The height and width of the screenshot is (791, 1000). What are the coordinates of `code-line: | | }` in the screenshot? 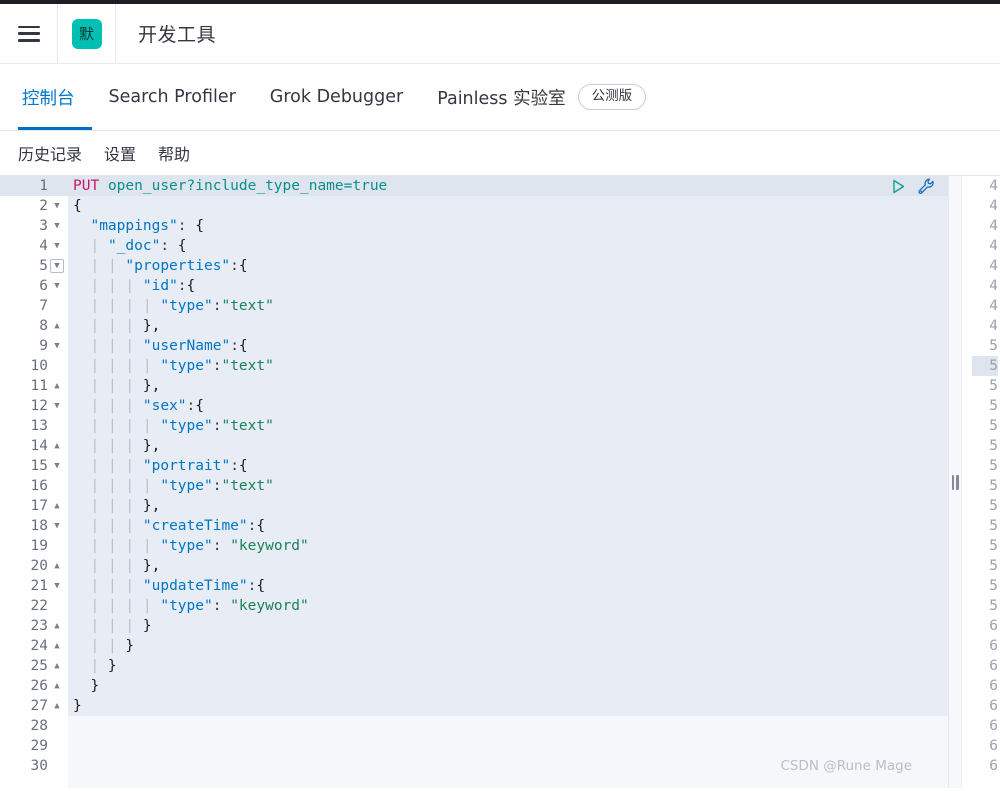 It's located at (508, 646).